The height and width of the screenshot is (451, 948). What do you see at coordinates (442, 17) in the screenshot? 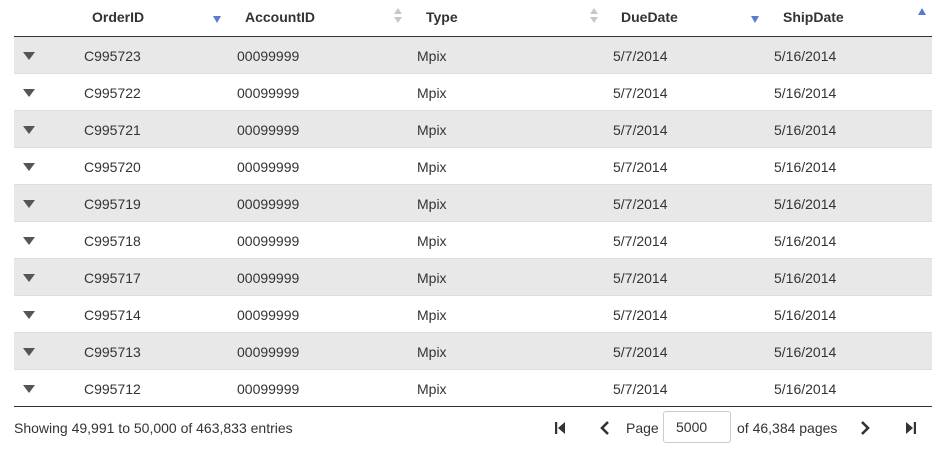
I see `column-label-type: Type` at bounding box center [442, 17].